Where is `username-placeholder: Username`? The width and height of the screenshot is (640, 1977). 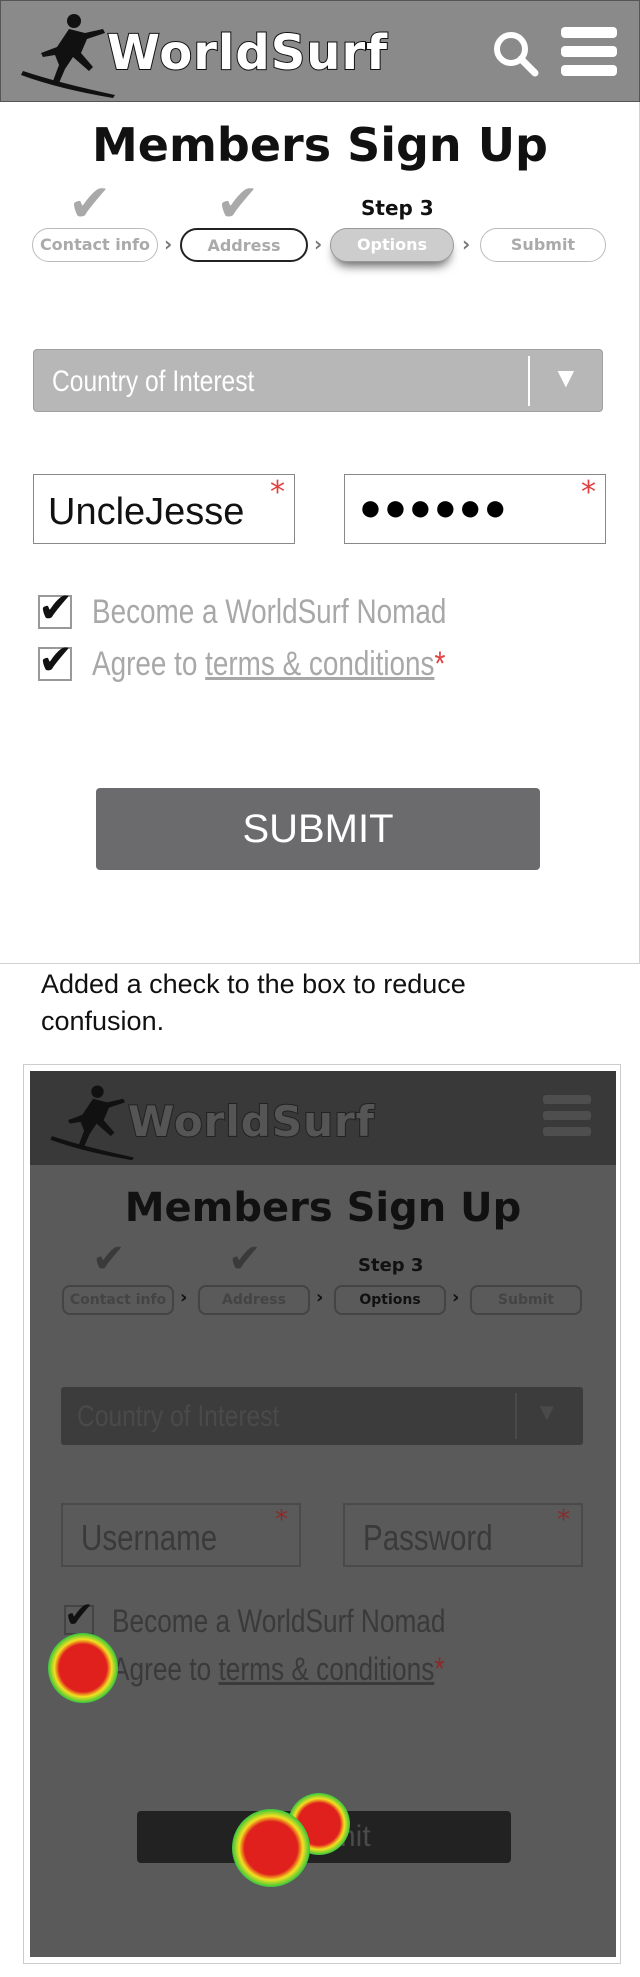
username-placeholder: Username is located at coordinates (149, 1537).